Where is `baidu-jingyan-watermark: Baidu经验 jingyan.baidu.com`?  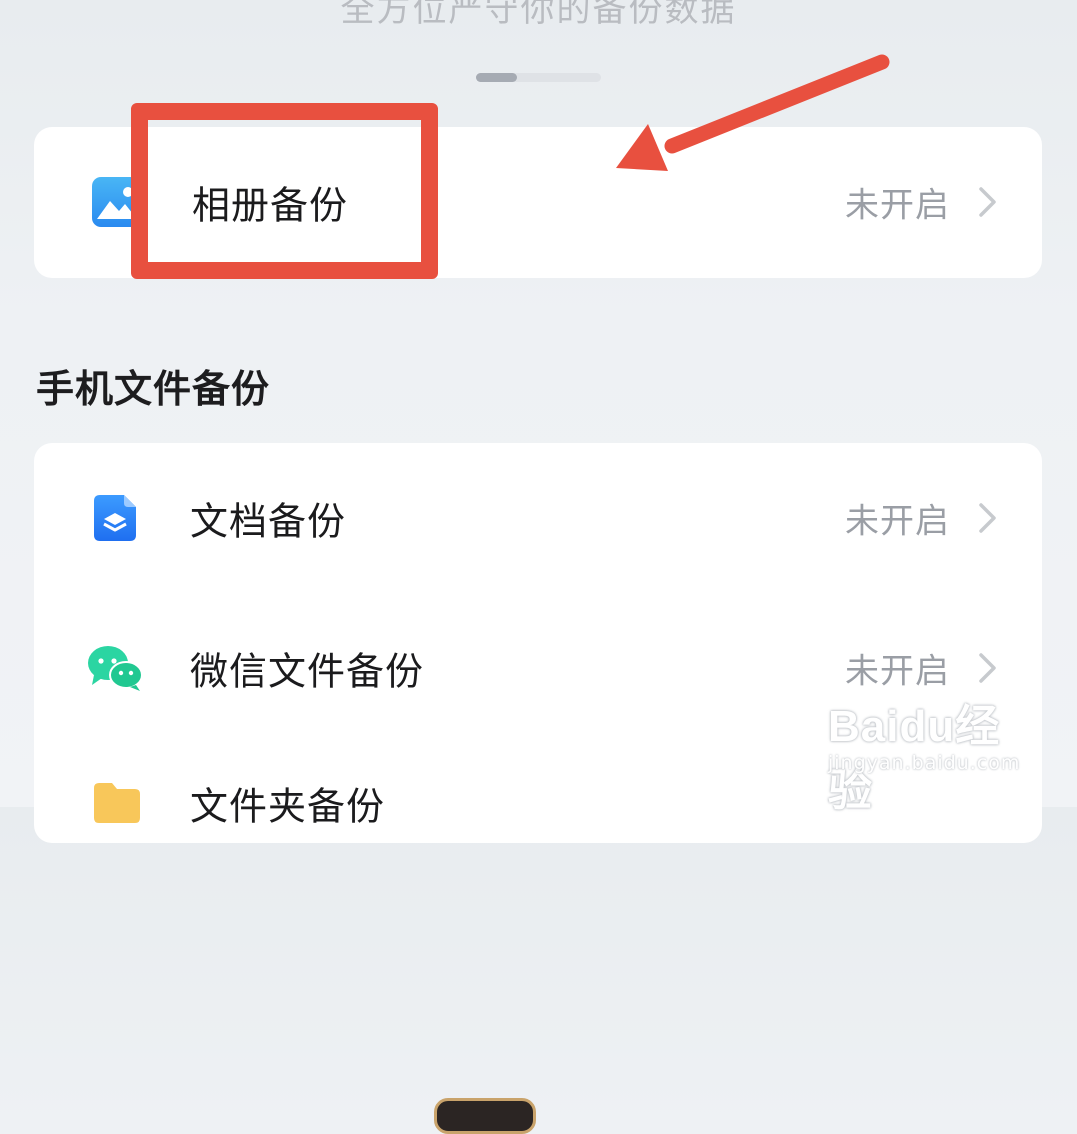
baidu-jingyan-watermark: Baidu经验 jingyan.baidu.com is located at coordinates (928, 752).